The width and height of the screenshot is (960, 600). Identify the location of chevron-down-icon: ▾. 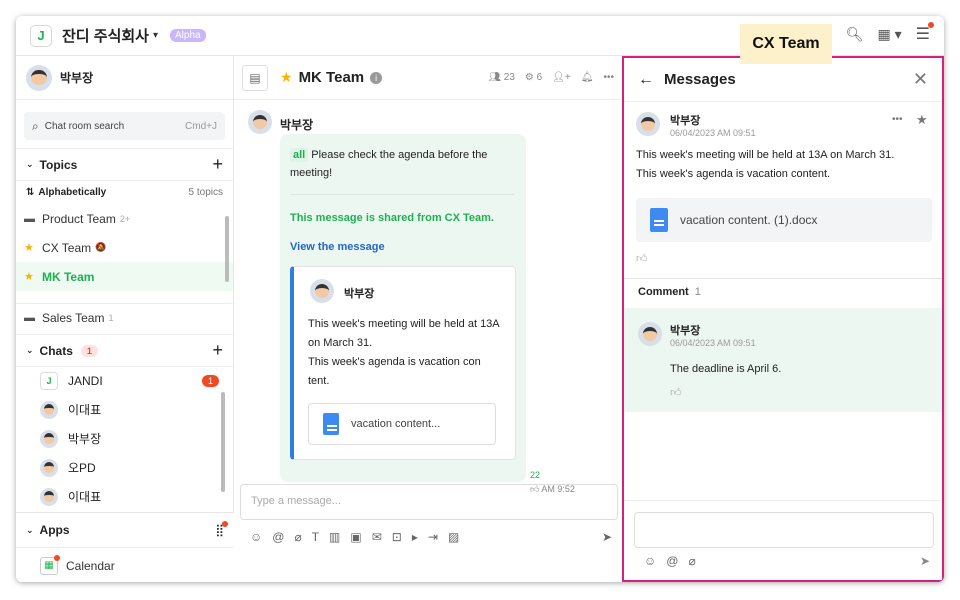
(155, 35).